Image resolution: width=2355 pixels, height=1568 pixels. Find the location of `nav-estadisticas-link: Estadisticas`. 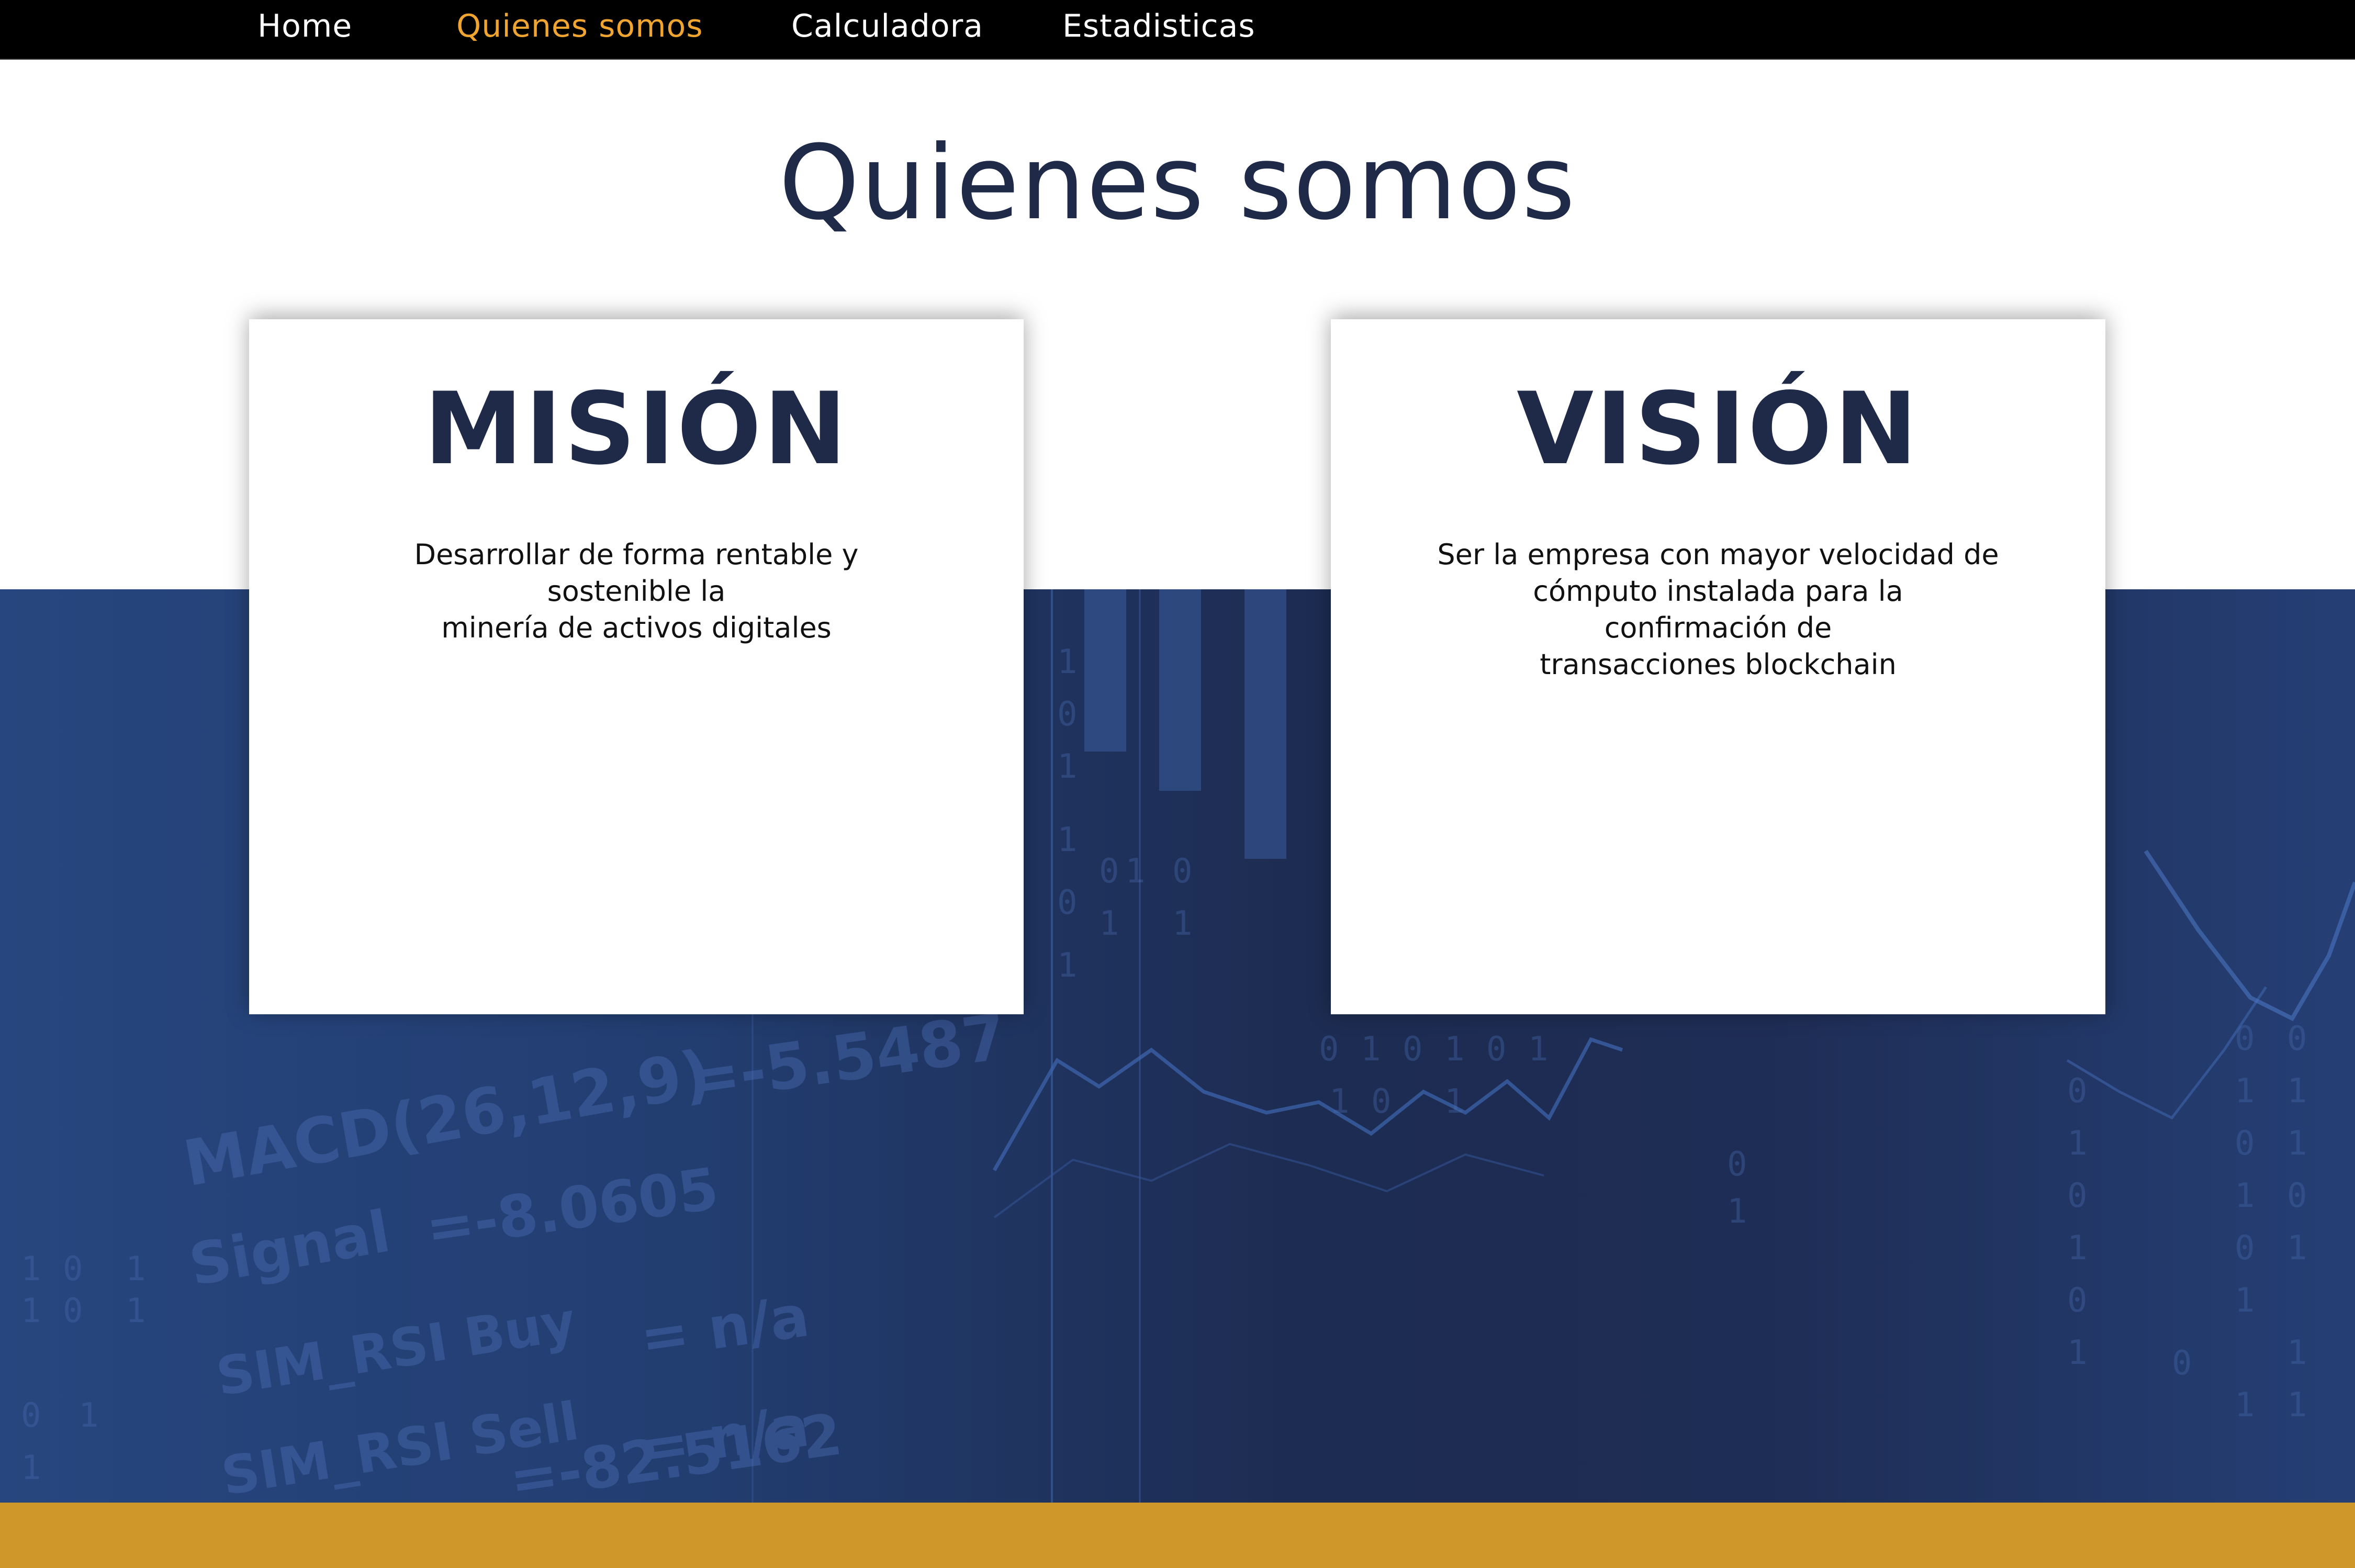

nav-estadisticas-link: Estadisticas is located at coordinates (1158, 26).